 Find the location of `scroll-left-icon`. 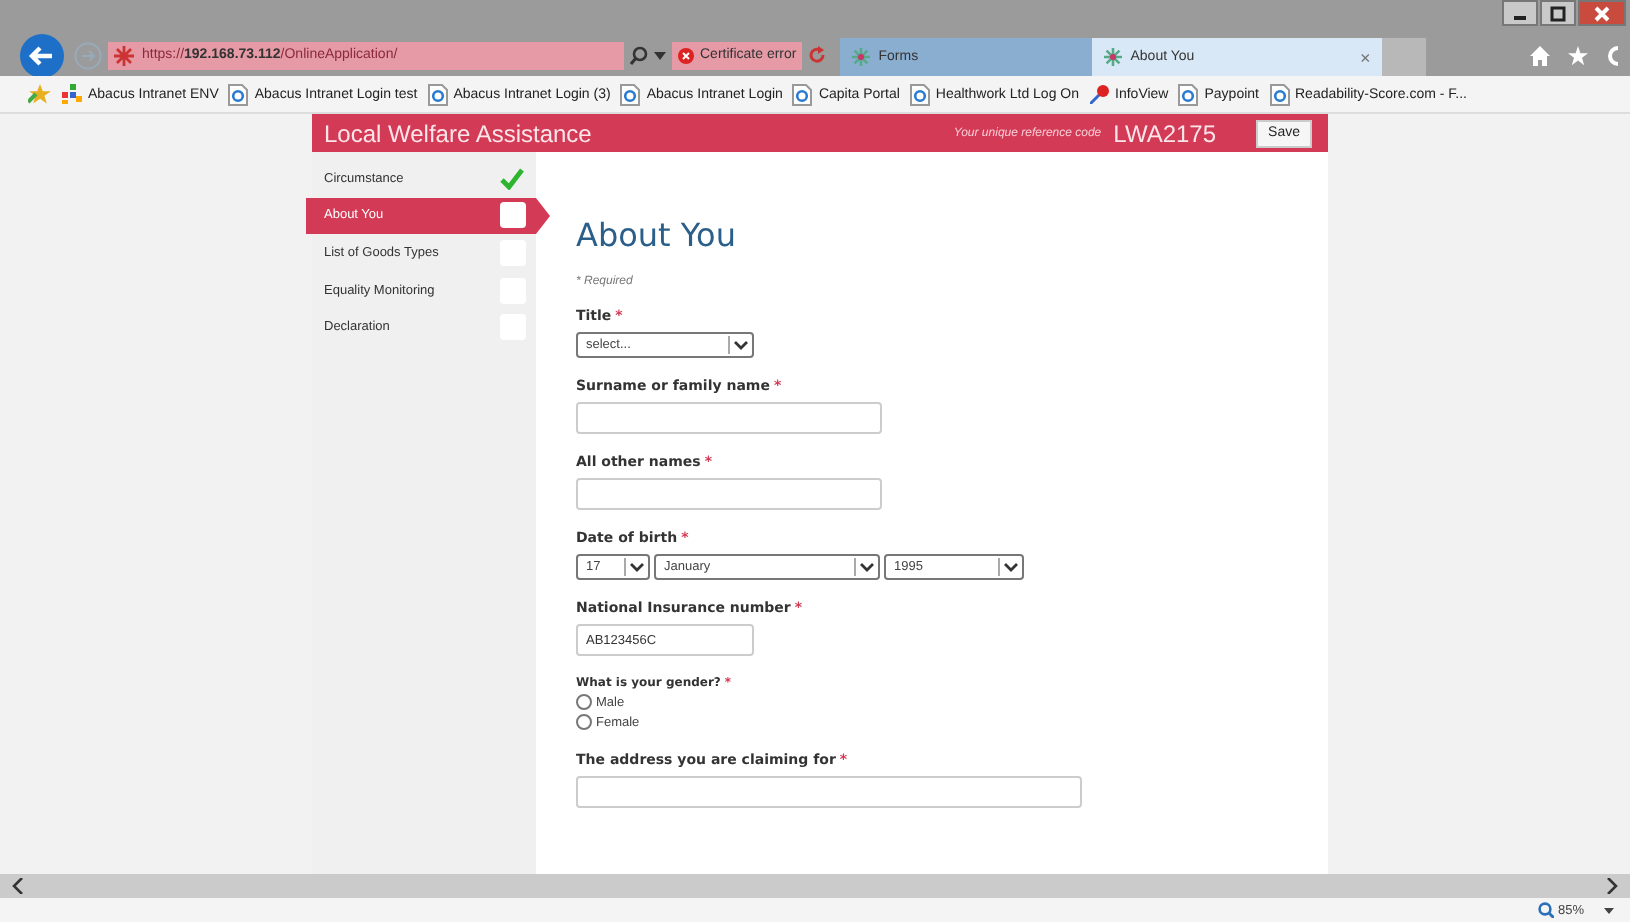

scroll-left-icon is located at coordinates (18, 886).